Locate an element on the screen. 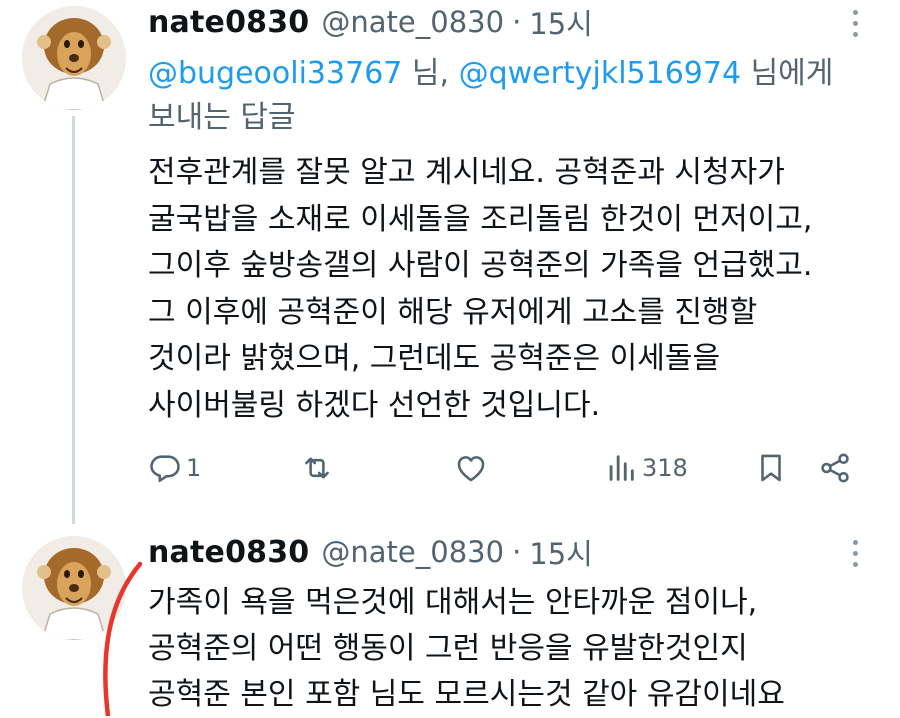 The width and height of the screenshot is (900, 718). tweet-text-line: 공혁준 본인 포함 님도 모르시는것 같아 유감이네요 is located at coordinates (466, 694).